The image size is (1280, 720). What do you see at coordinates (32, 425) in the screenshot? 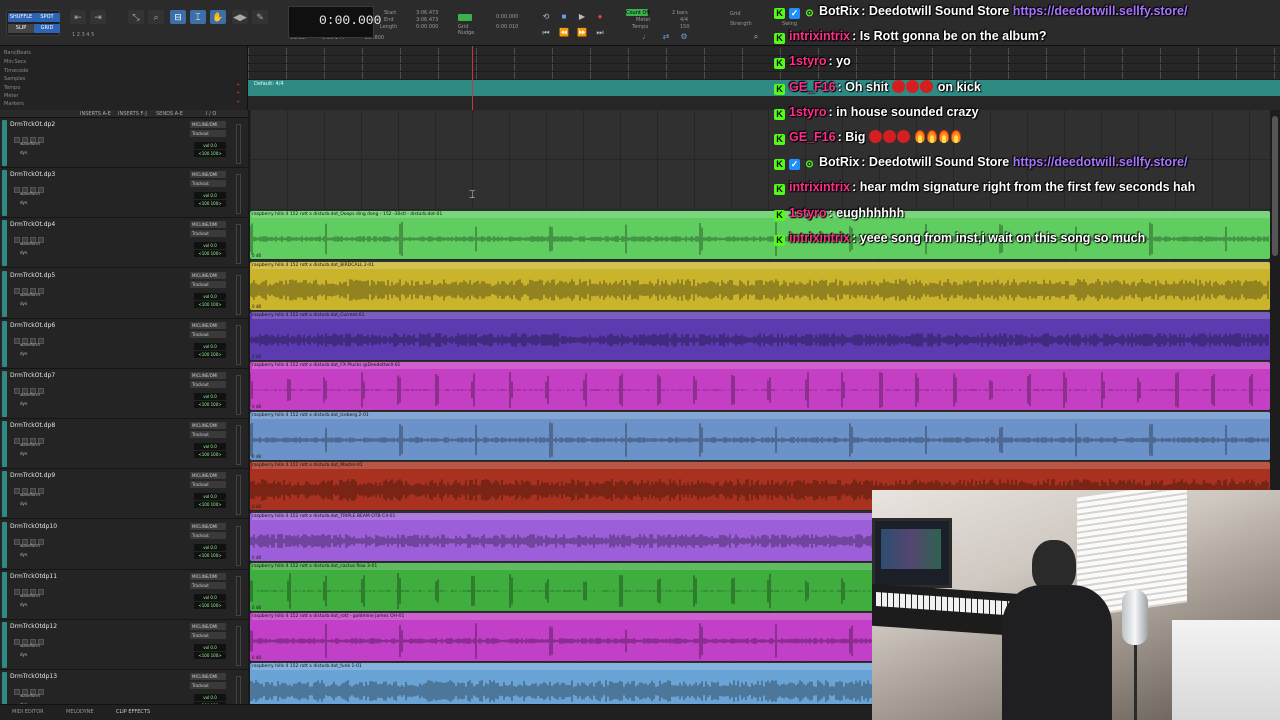
I see `track-name: DrmTrckOt.dp8` at bounding box center [32, 425].